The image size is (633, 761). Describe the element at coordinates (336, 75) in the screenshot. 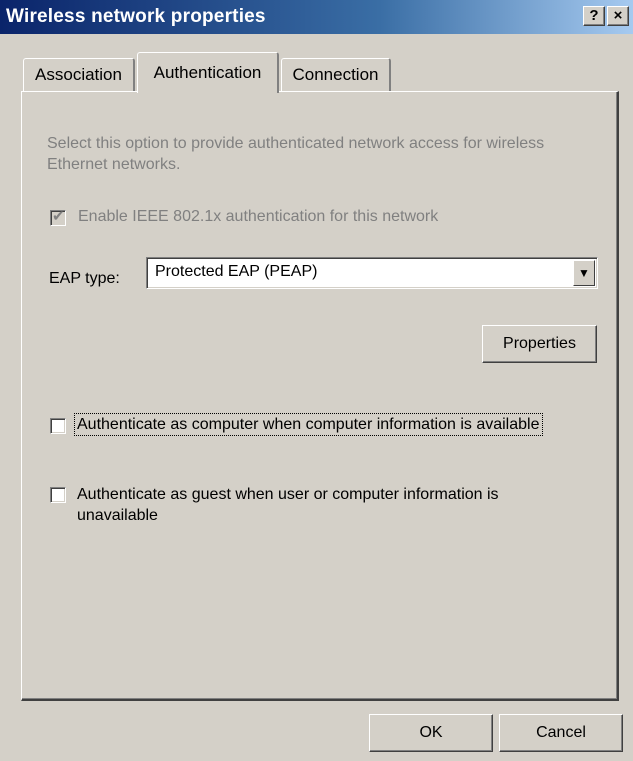

I see `tab-connection: Connection` at that location.